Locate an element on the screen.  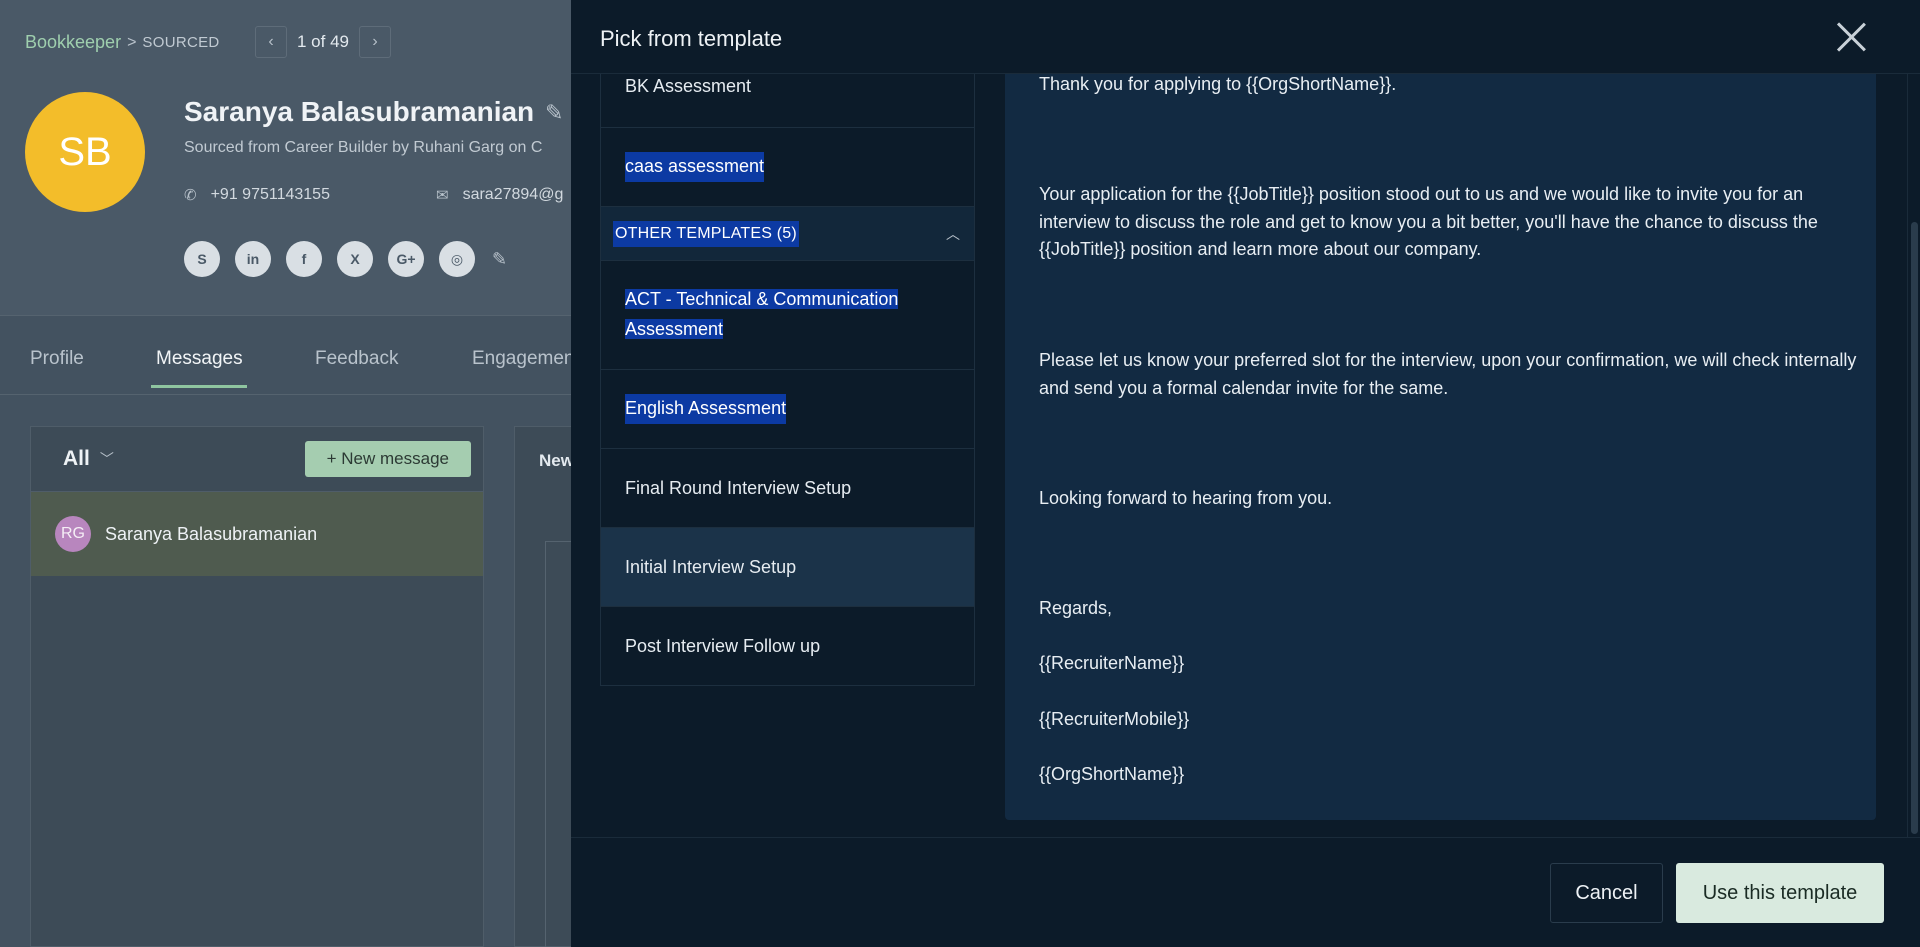
pager-prev-button: ‹ is located at coordinates (271, 42).